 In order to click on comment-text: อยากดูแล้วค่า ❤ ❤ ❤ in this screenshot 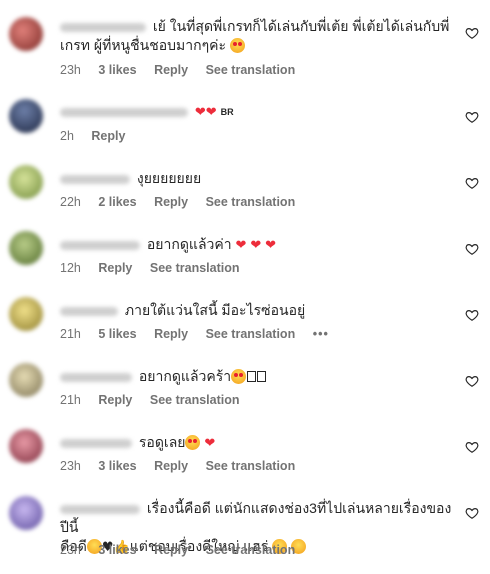, I will do `click(257, 245)`.